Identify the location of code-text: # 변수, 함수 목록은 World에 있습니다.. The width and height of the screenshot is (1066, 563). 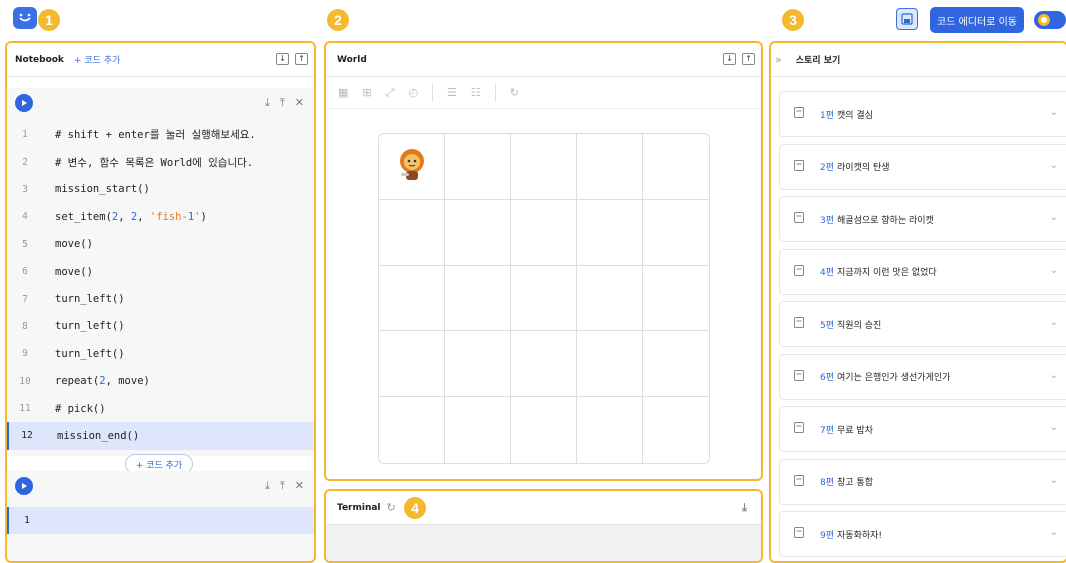
(154, 162).